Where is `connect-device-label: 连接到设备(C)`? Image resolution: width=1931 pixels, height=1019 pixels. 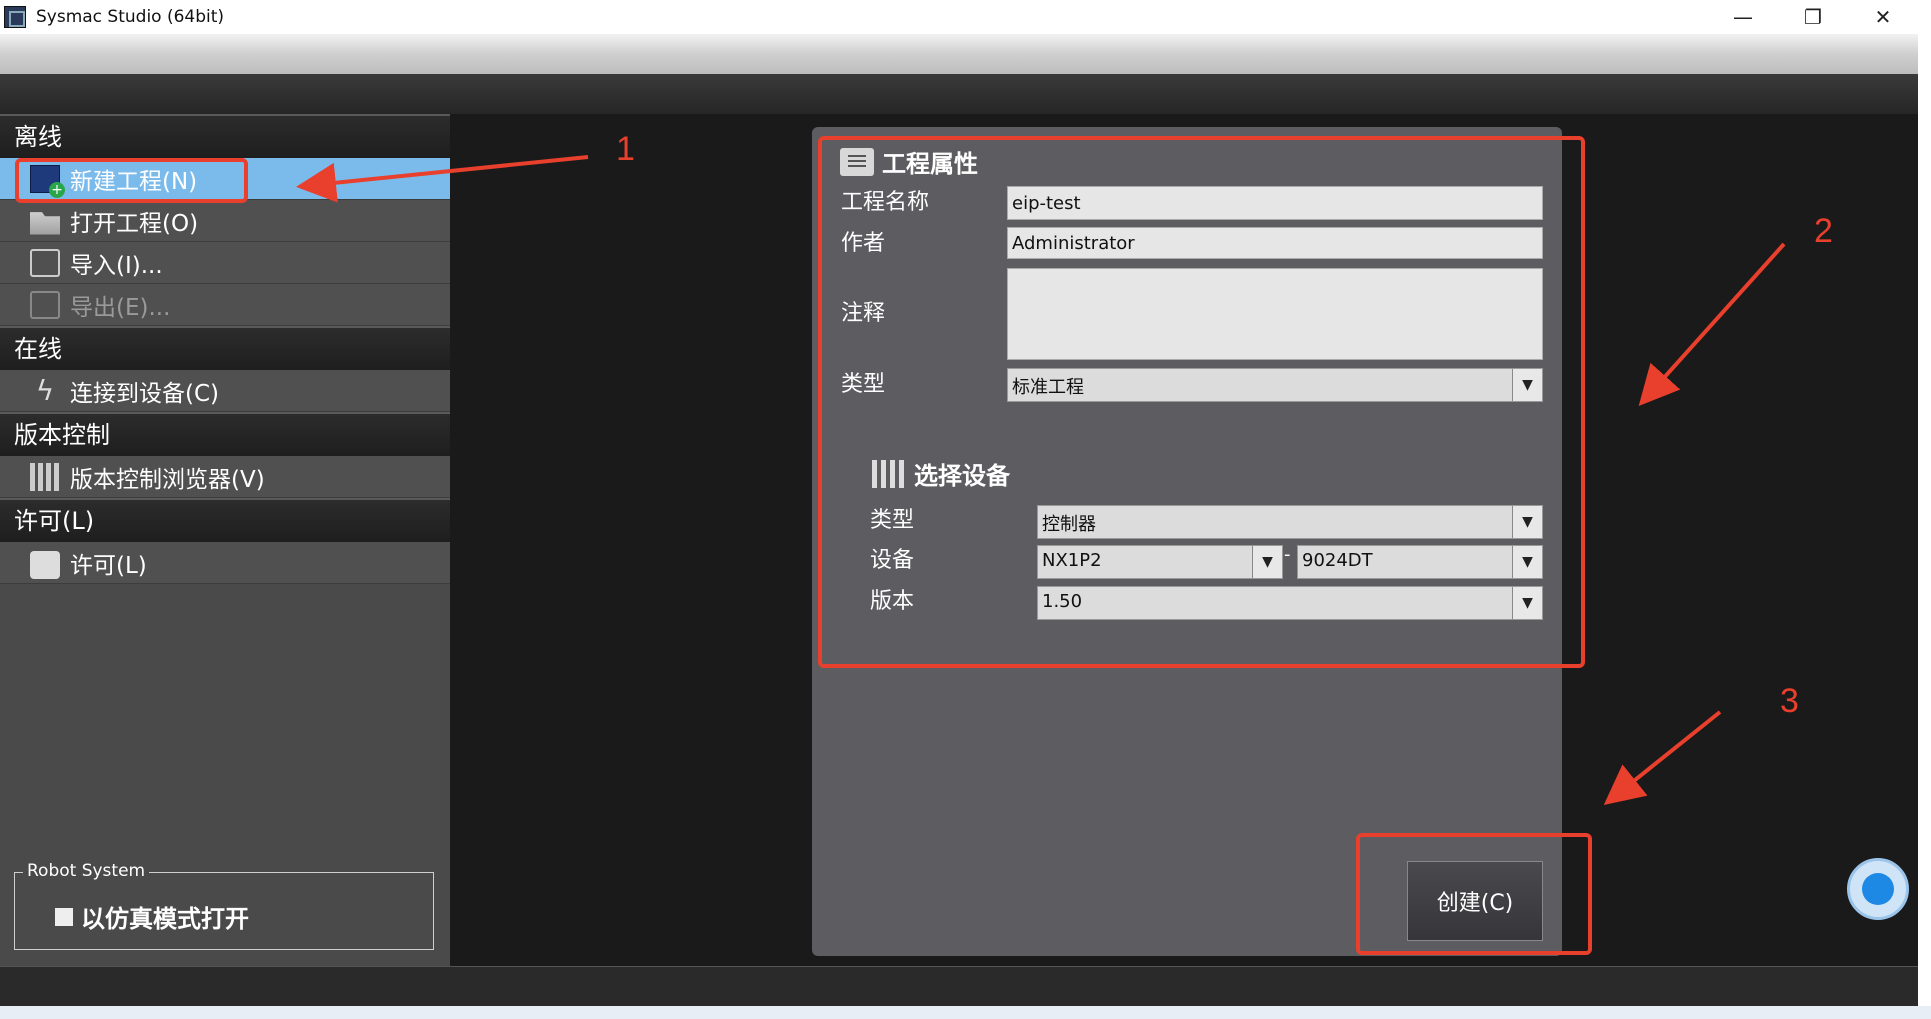 connect-device-label: 连接到设备(C) is located at coordinates (145, 393).